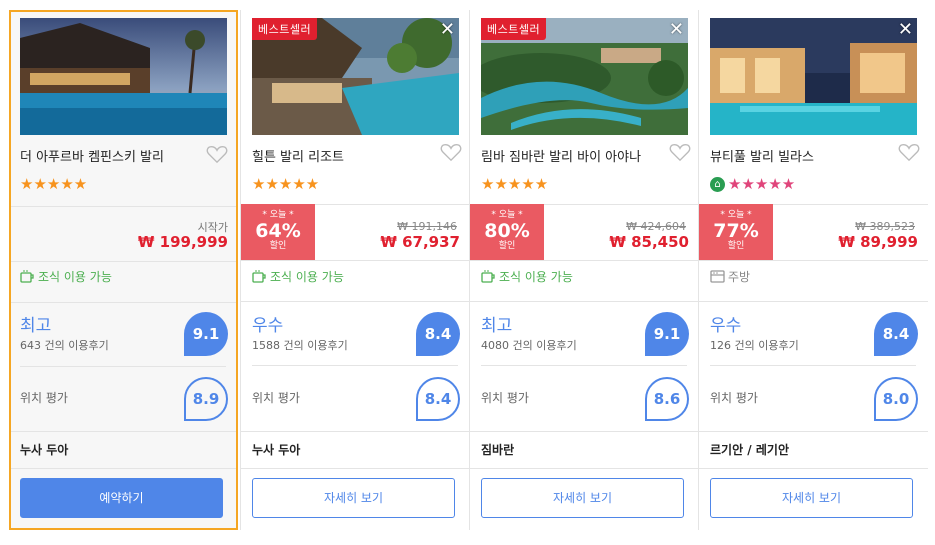 The height and width of the screenshot is (545, 935). Describe the element at coordinates (121, 498) in the screenshot. I see `book-button: 예약하기` at that location.